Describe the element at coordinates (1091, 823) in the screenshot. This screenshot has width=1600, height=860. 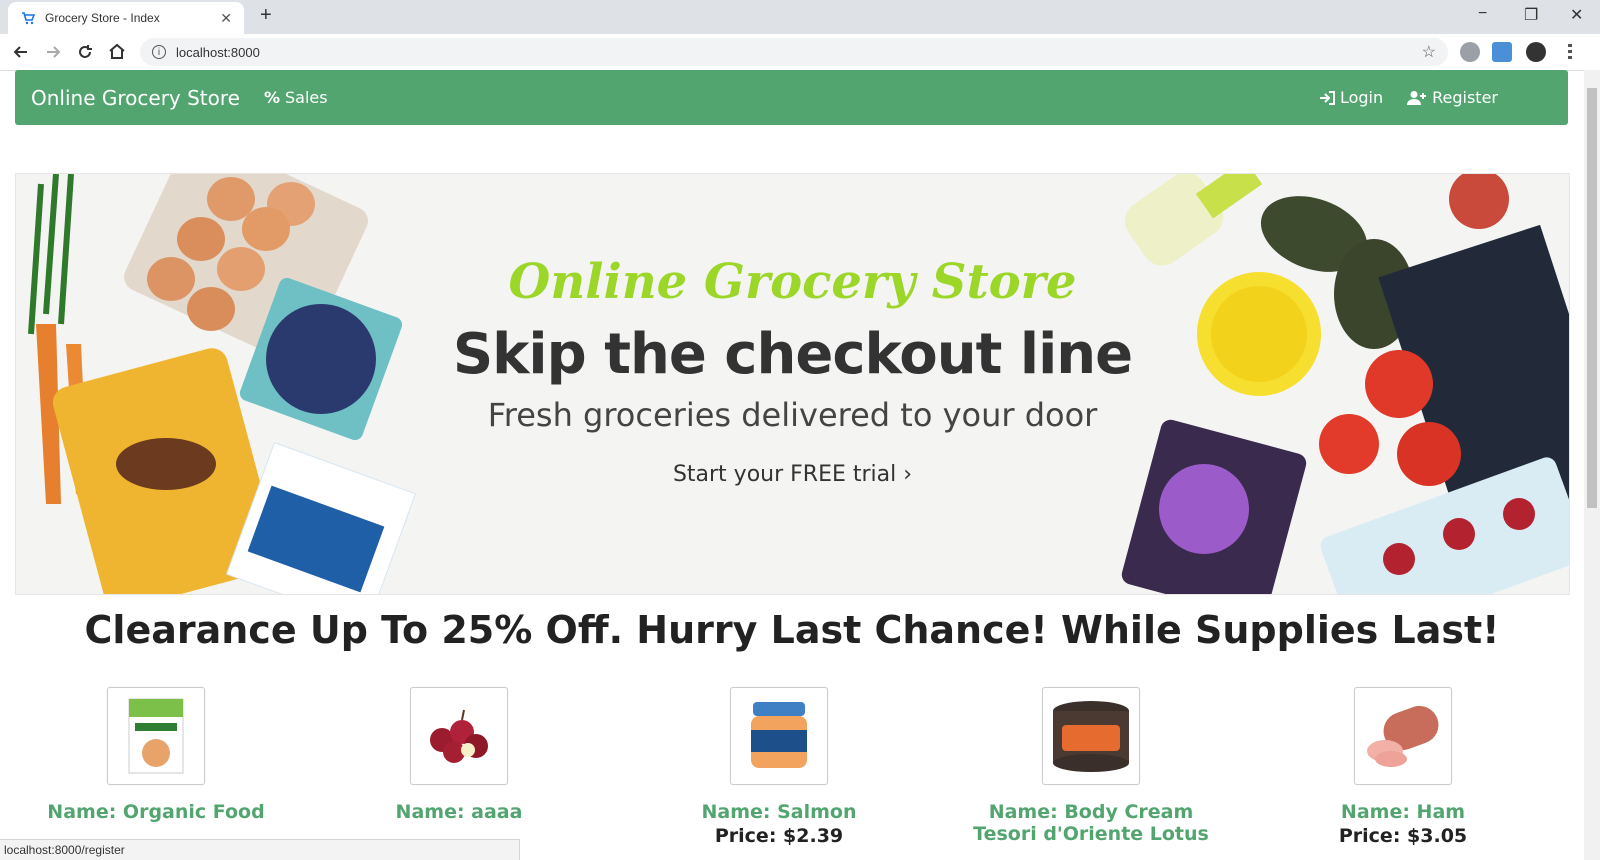
I see `product-name: Name: Body Cream Tesori d'Oriente Lotus` at that location.